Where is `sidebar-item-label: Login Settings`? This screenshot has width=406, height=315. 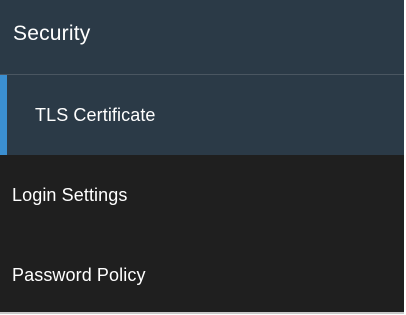 sidebar-item-label: Login Settings is located at coordinates (70, 194).